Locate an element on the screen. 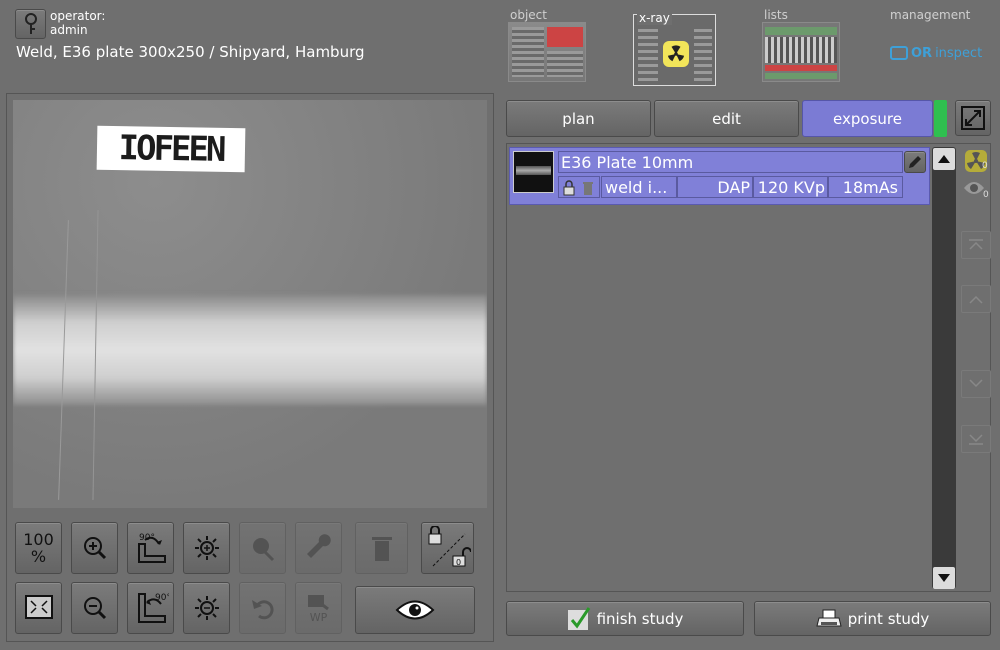 Image resolution: width=1000 pixels, height=650 pixels. brand-or: OR is located at coordinates (922, 53).